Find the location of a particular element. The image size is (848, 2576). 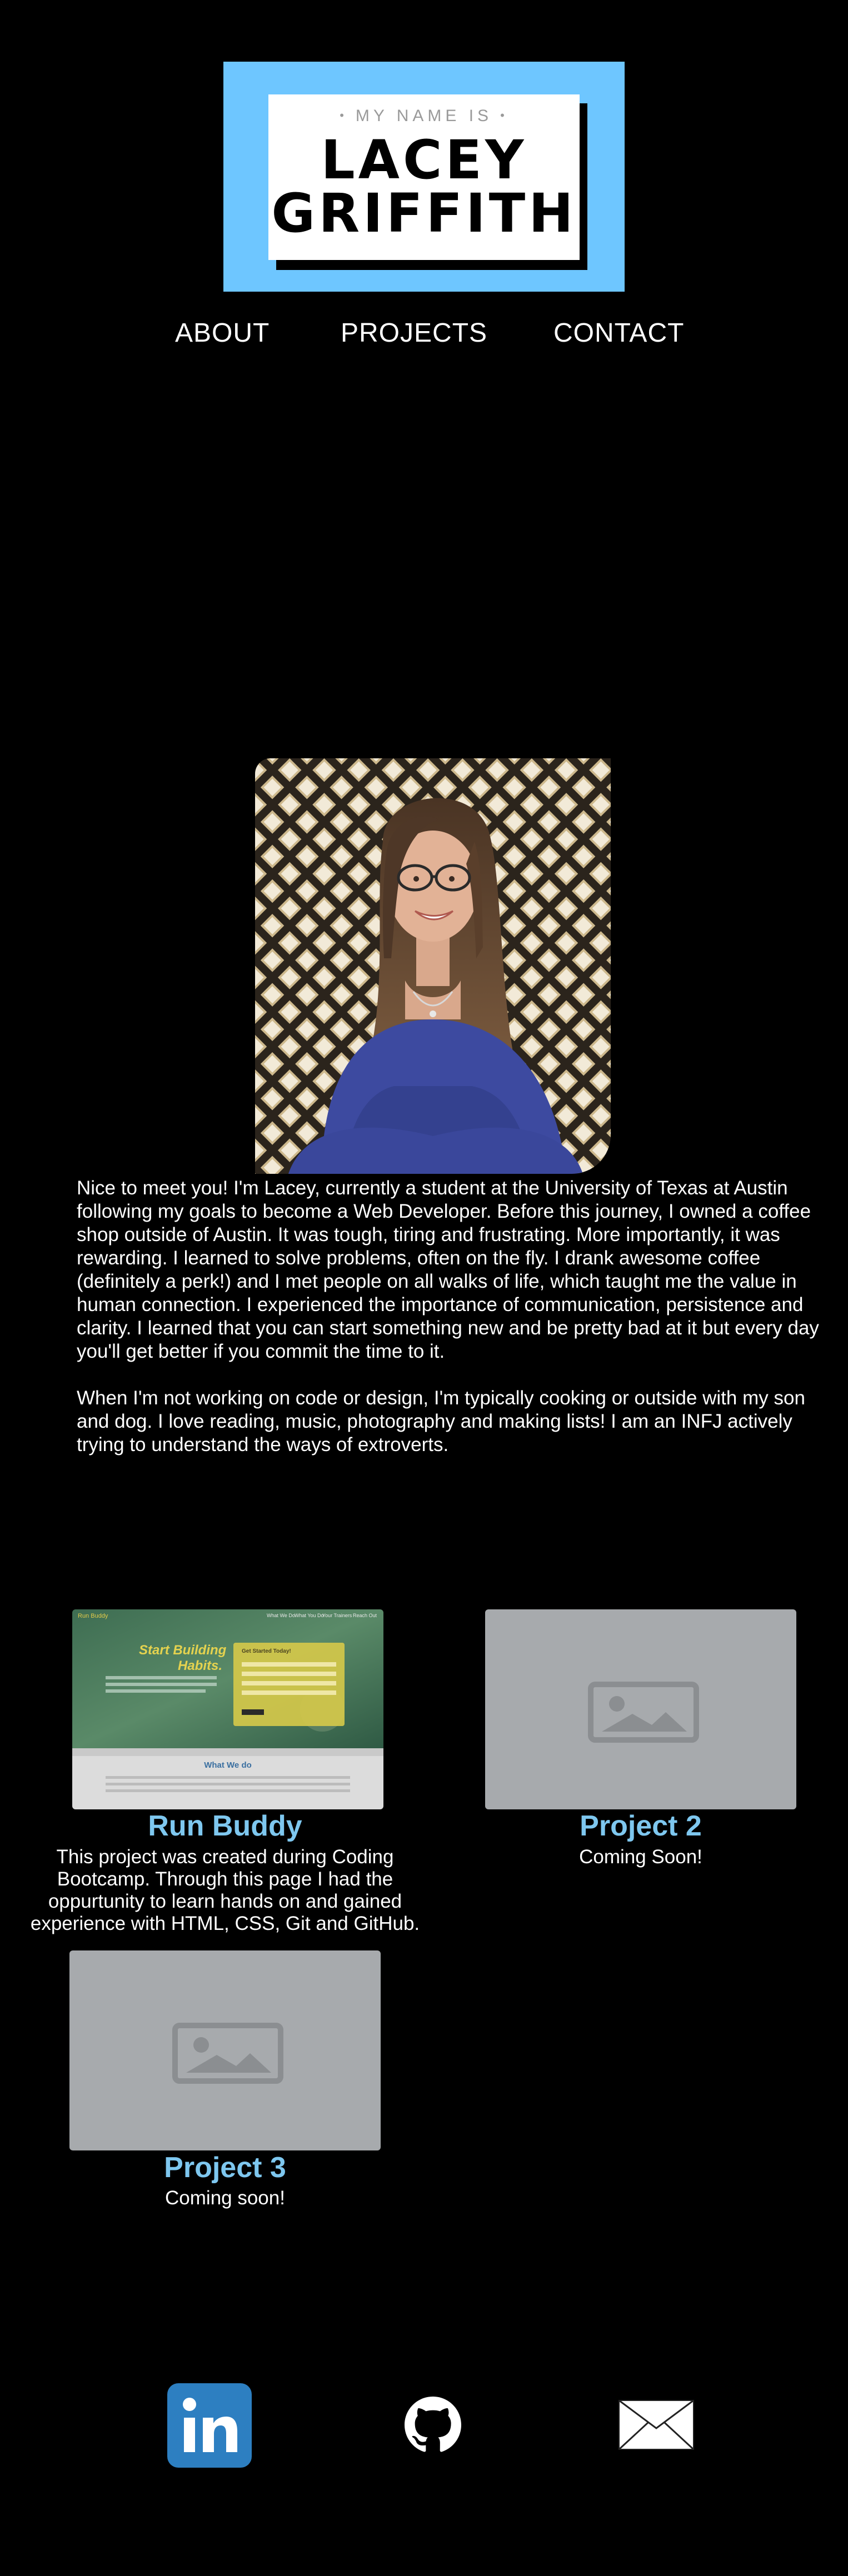

email-icon is located at coordinates (656, 2426).